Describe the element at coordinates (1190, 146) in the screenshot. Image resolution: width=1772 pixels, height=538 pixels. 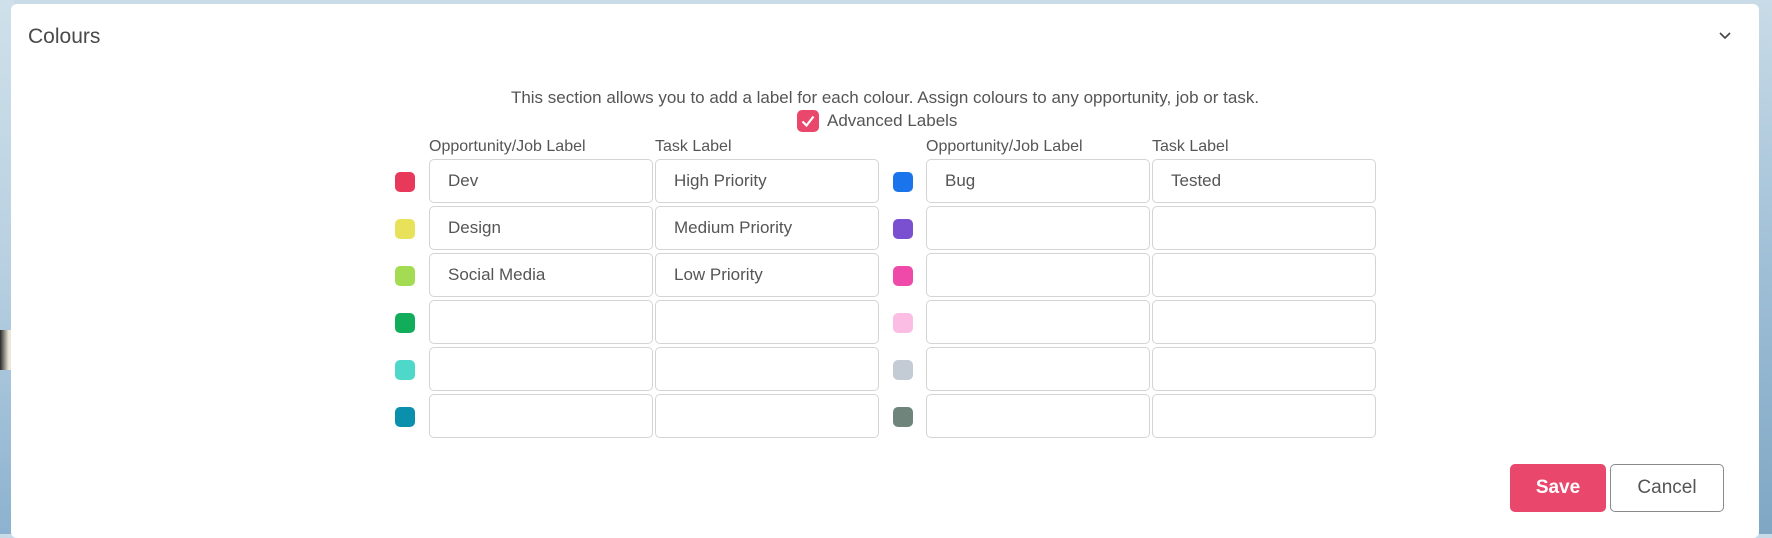
I see `column-header-right-task: Task Label` at that location.